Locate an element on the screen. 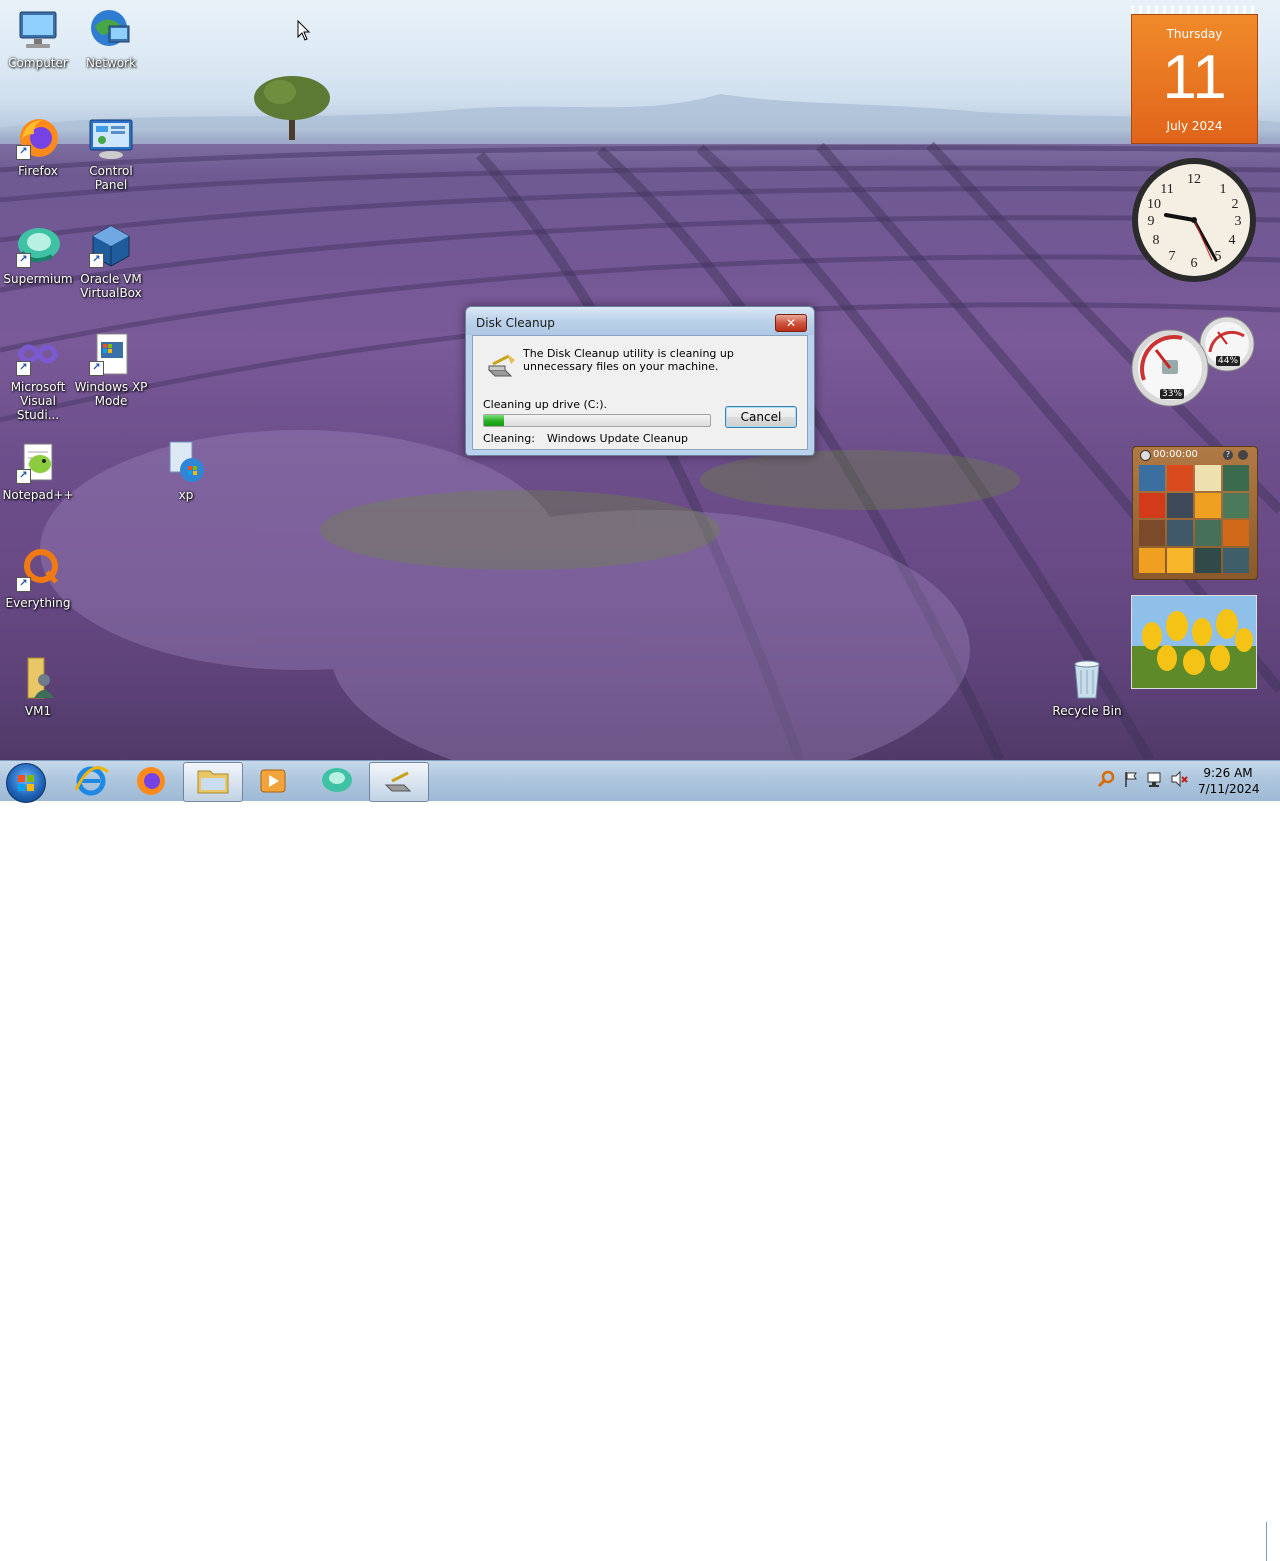 Image resolution: width=1280 pixels, height=1561 pixels. svg-text: 7 is located at coordinates (1172, 256).